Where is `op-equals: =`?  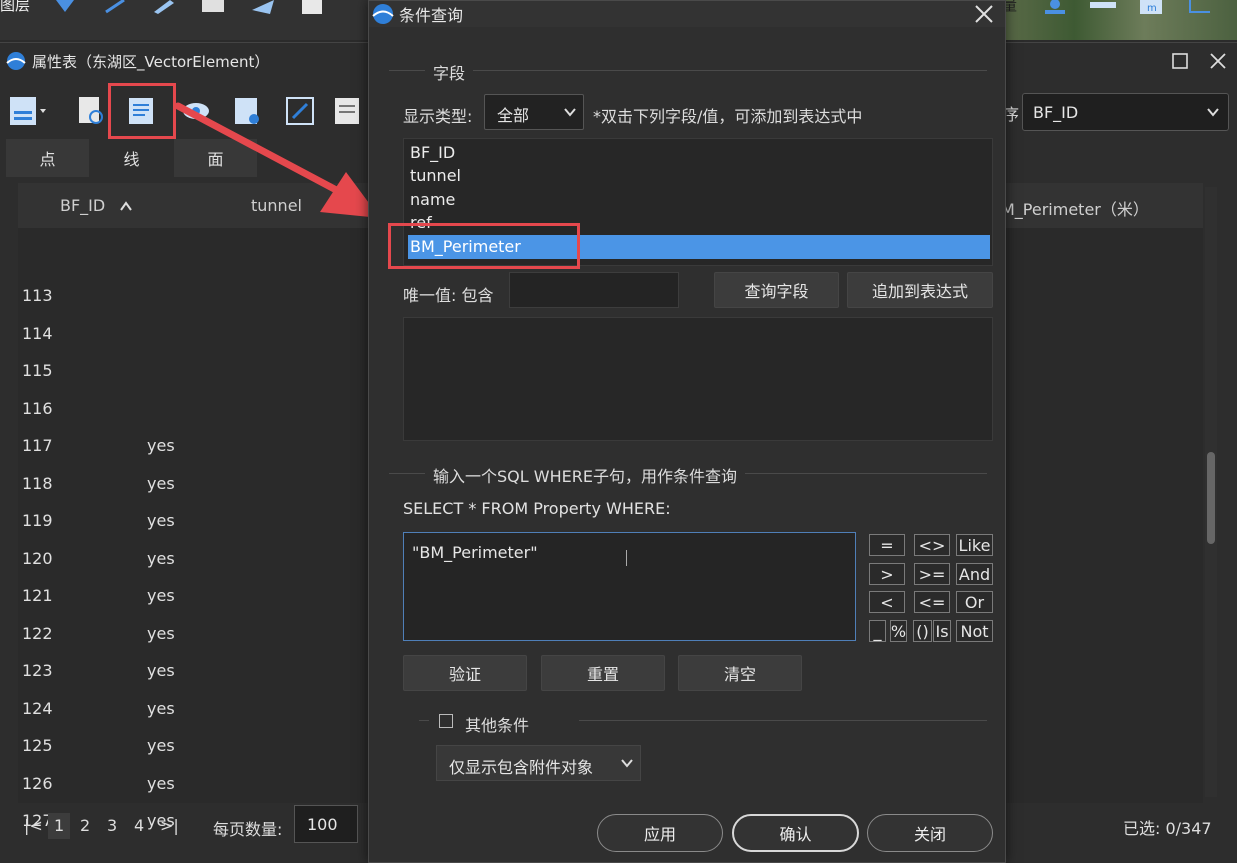
op-equals: = is located at coordinates (887, 545).